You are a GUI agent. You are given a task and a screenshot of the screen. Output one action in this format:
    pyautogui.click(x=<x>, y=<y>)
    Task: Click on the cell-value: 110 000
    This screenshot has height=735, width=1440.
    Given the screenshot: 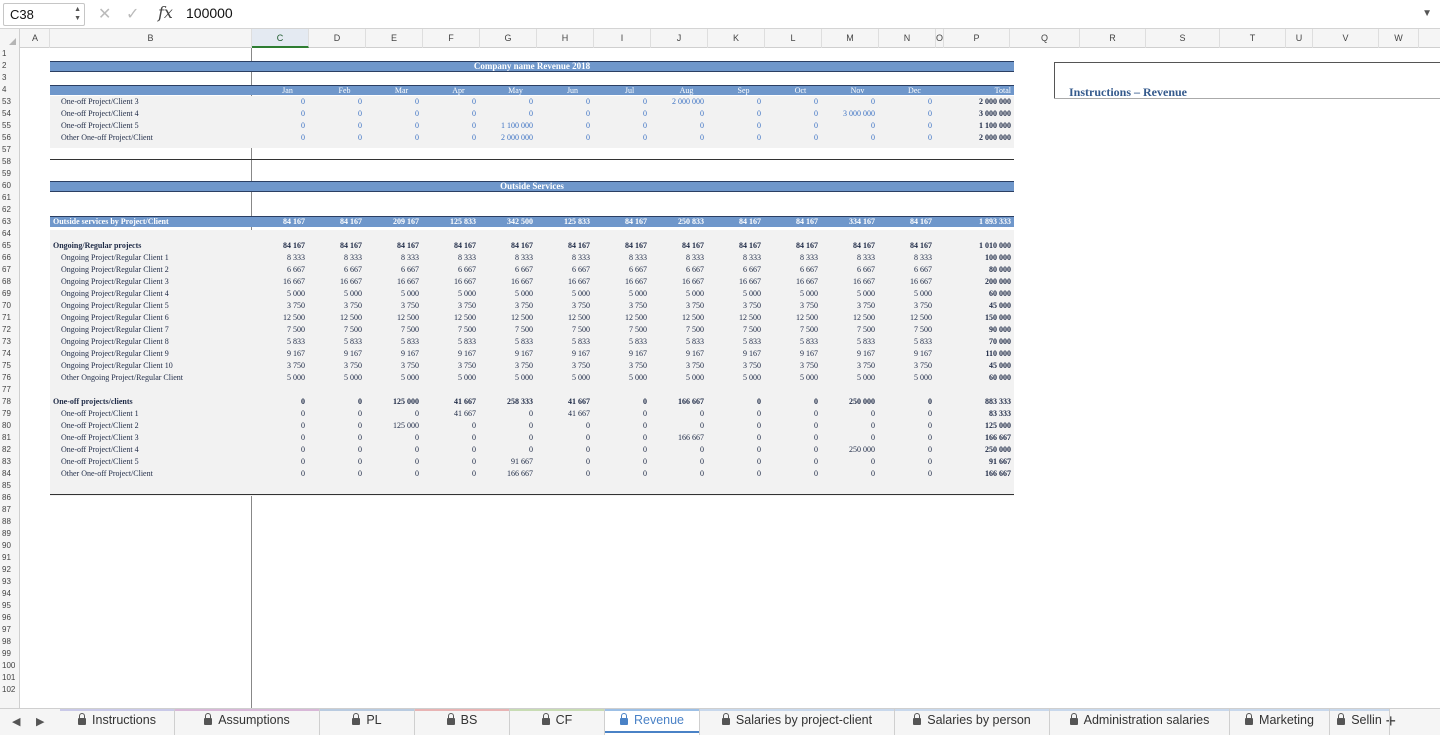 What is the action you would take?
    pyautogui.click(x=984, y=354)
    